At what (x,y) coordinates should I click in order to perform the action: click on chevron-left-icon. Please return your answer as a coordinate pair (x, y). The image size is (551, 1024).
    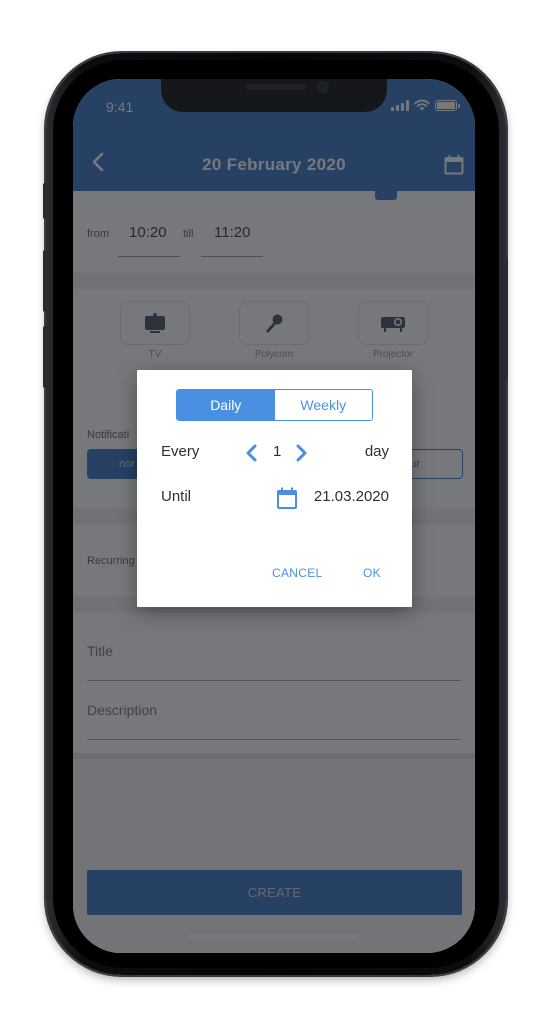
    Looking at the image, I should click on (251, 453).